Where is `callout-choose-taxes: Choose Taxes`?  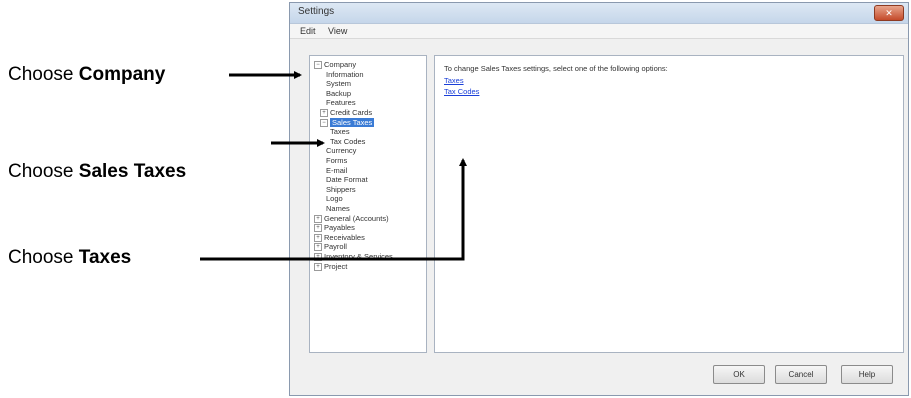 callout-choose-taxes: Choose Taxes is located at coordinates (69, 258).